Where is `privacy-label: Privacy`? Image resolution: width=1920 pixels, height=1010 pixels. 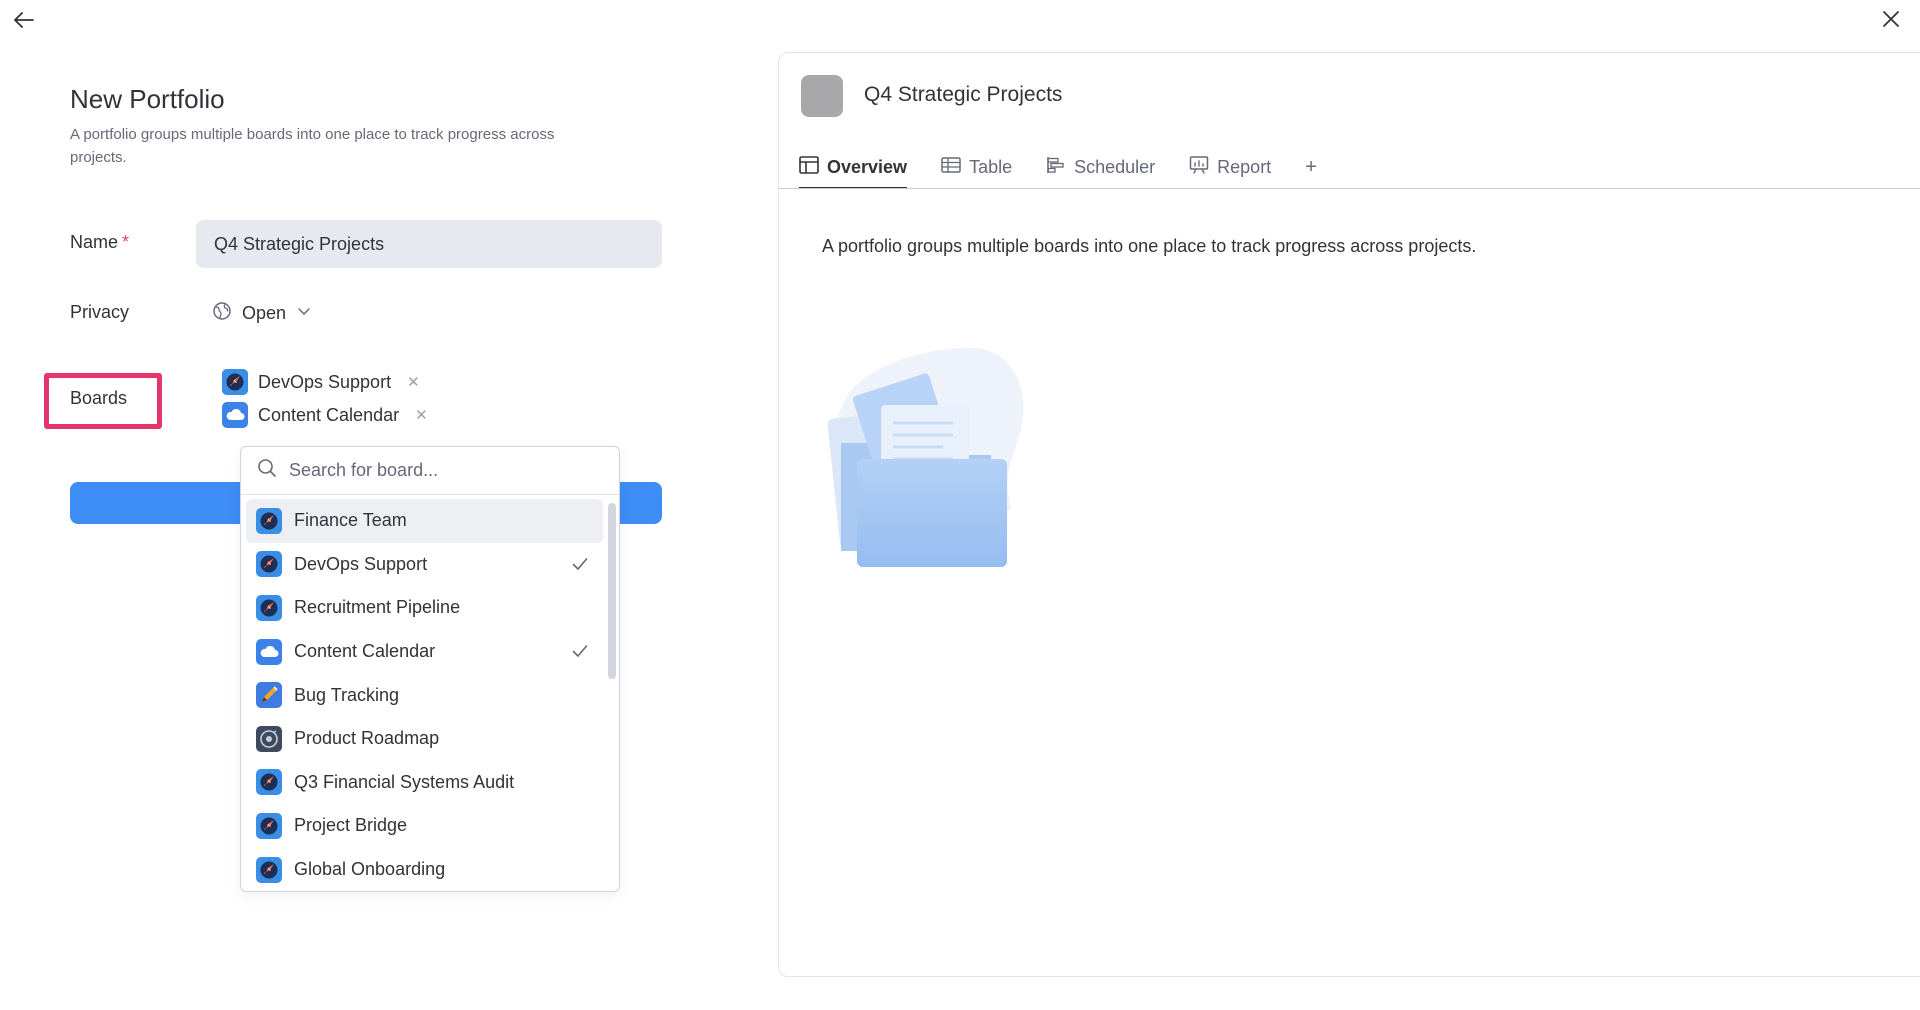
privacy-label: Privacy is located at coordinates (100, 312).